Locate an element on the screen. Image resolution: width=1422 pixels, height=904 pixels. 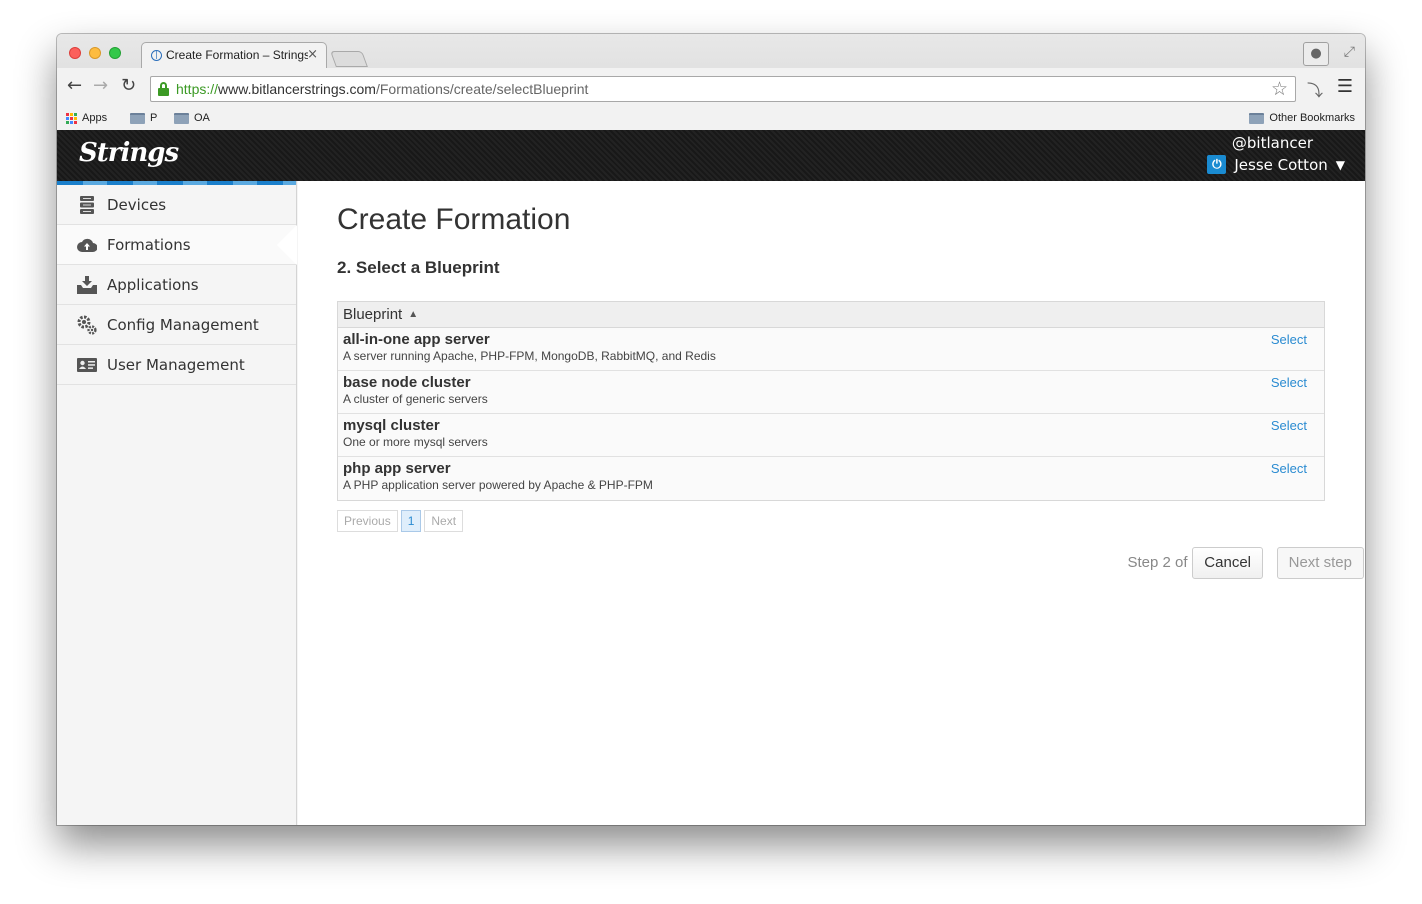
sidebar-item-formations: Formations is located at coordinates (177, 245).